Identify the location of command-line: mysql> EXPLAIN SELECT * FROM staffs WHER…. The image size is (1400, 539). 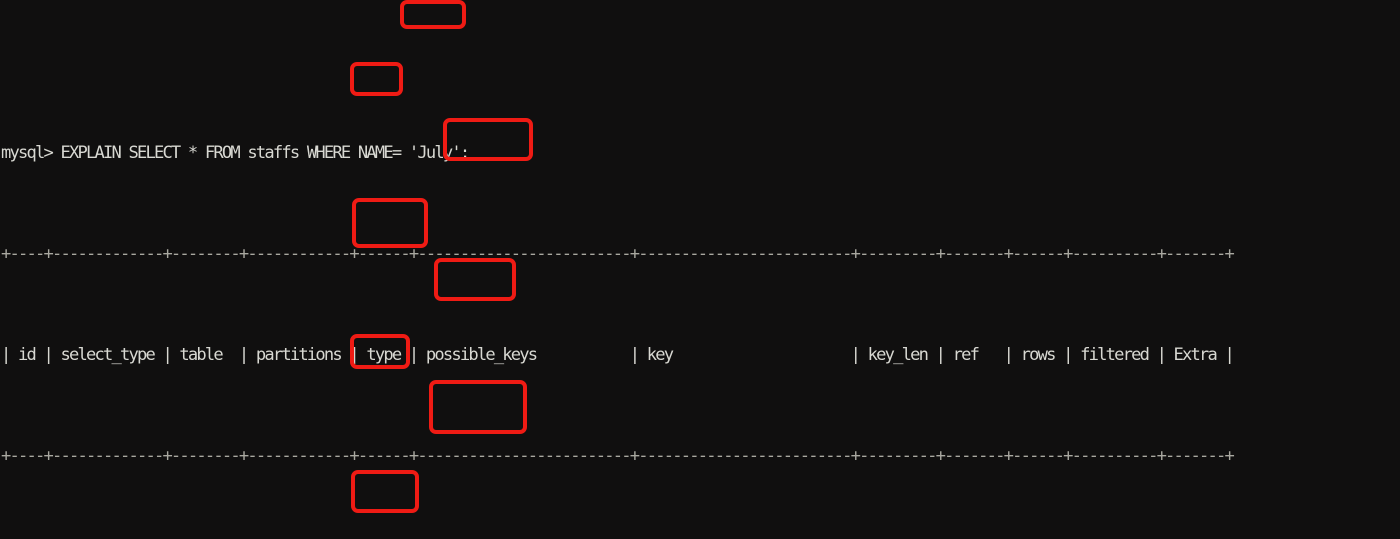
(700, 154).